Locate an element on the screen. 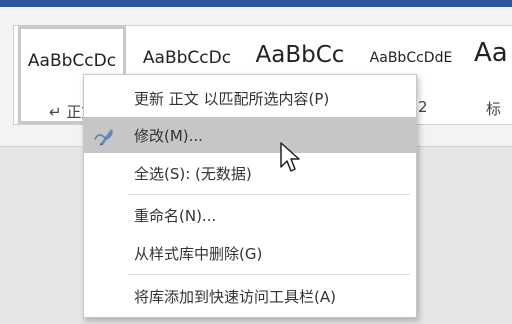 This screenshot has width=512, height=324. menu-item-remove-from-gallery: 从样式库中删除(G) is located at coordinates (250, 253).